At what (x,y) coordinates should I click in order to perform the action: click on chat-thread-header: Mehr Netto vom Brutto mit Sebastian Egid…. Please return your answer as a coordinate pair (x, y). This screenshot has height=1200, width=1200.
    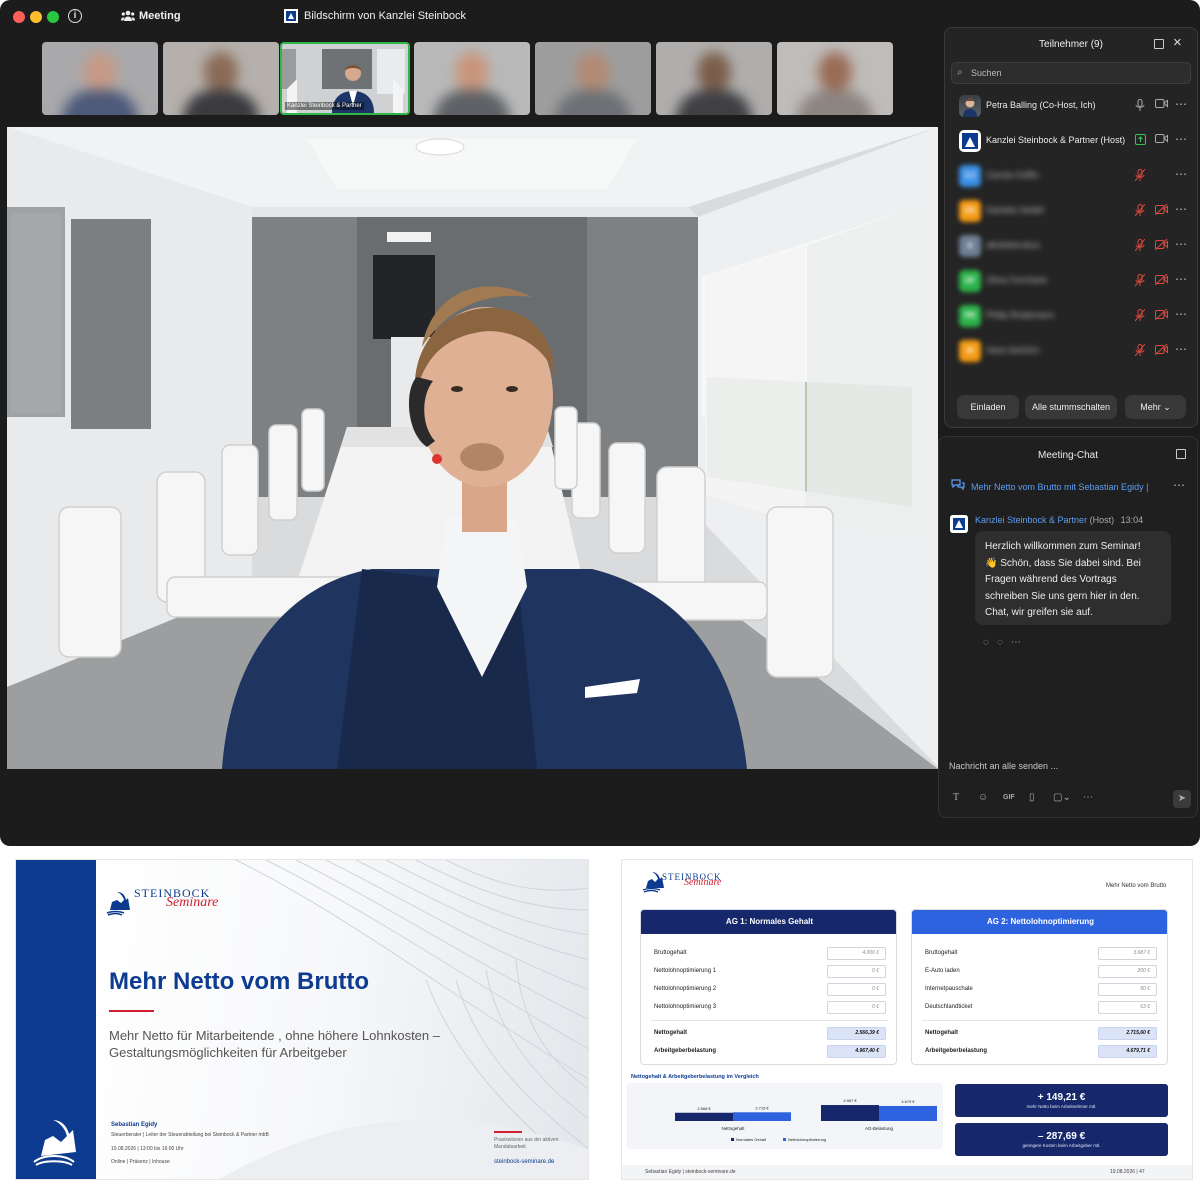
    Looking at the image, I should click on (1068, 487).